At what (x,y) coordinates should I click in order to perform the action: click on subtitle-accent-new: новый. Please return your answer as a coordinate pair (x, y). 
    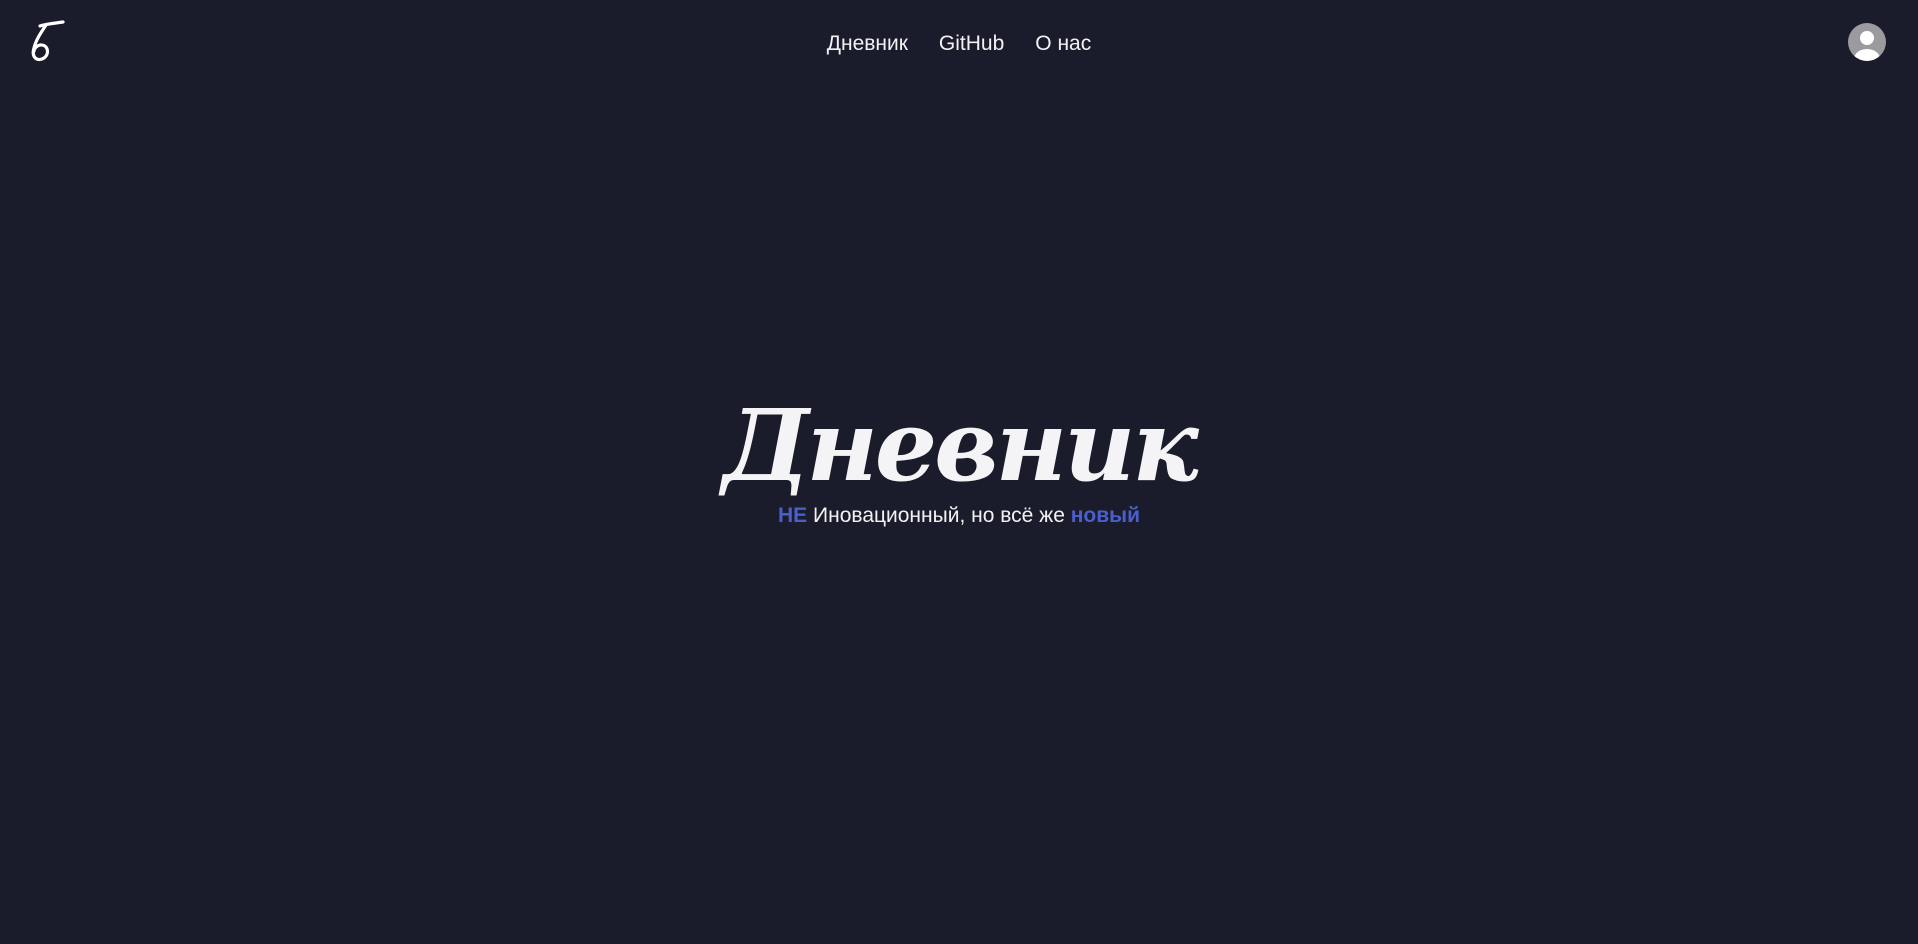
    Looking at the image, I should click on (1105, 515).